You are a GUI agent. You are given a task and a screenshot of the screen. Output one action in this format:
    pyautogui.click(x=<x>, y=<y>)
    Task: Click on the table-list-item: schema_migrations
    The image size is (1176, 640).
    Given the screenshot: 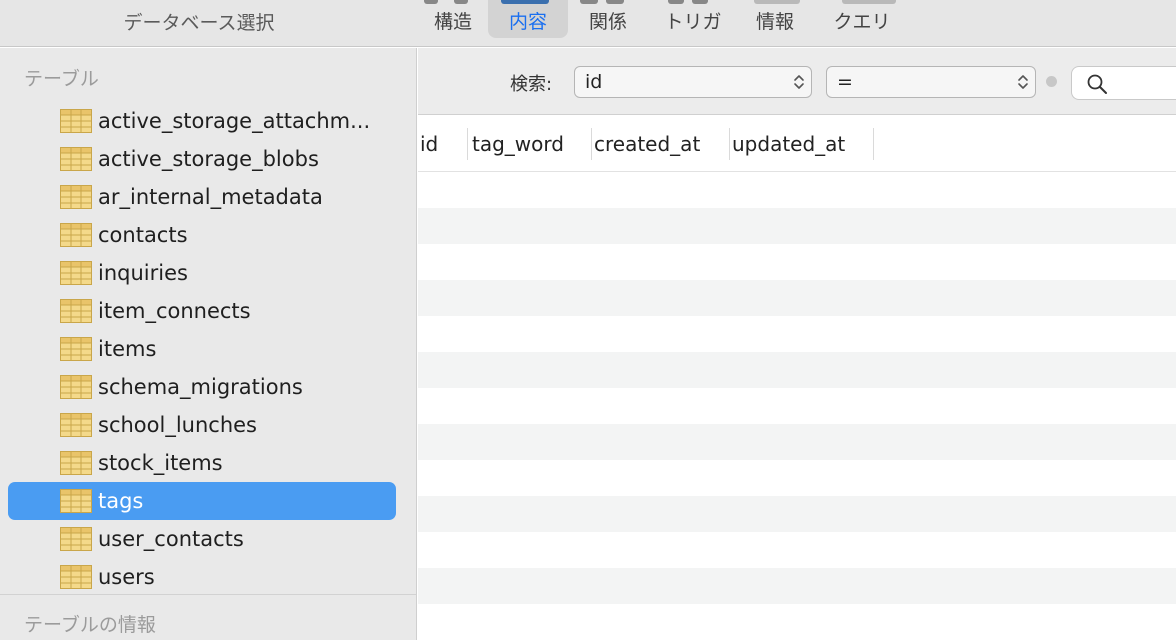 What is the action you would take?
    pyautogui.click(x=202, y=387)
    